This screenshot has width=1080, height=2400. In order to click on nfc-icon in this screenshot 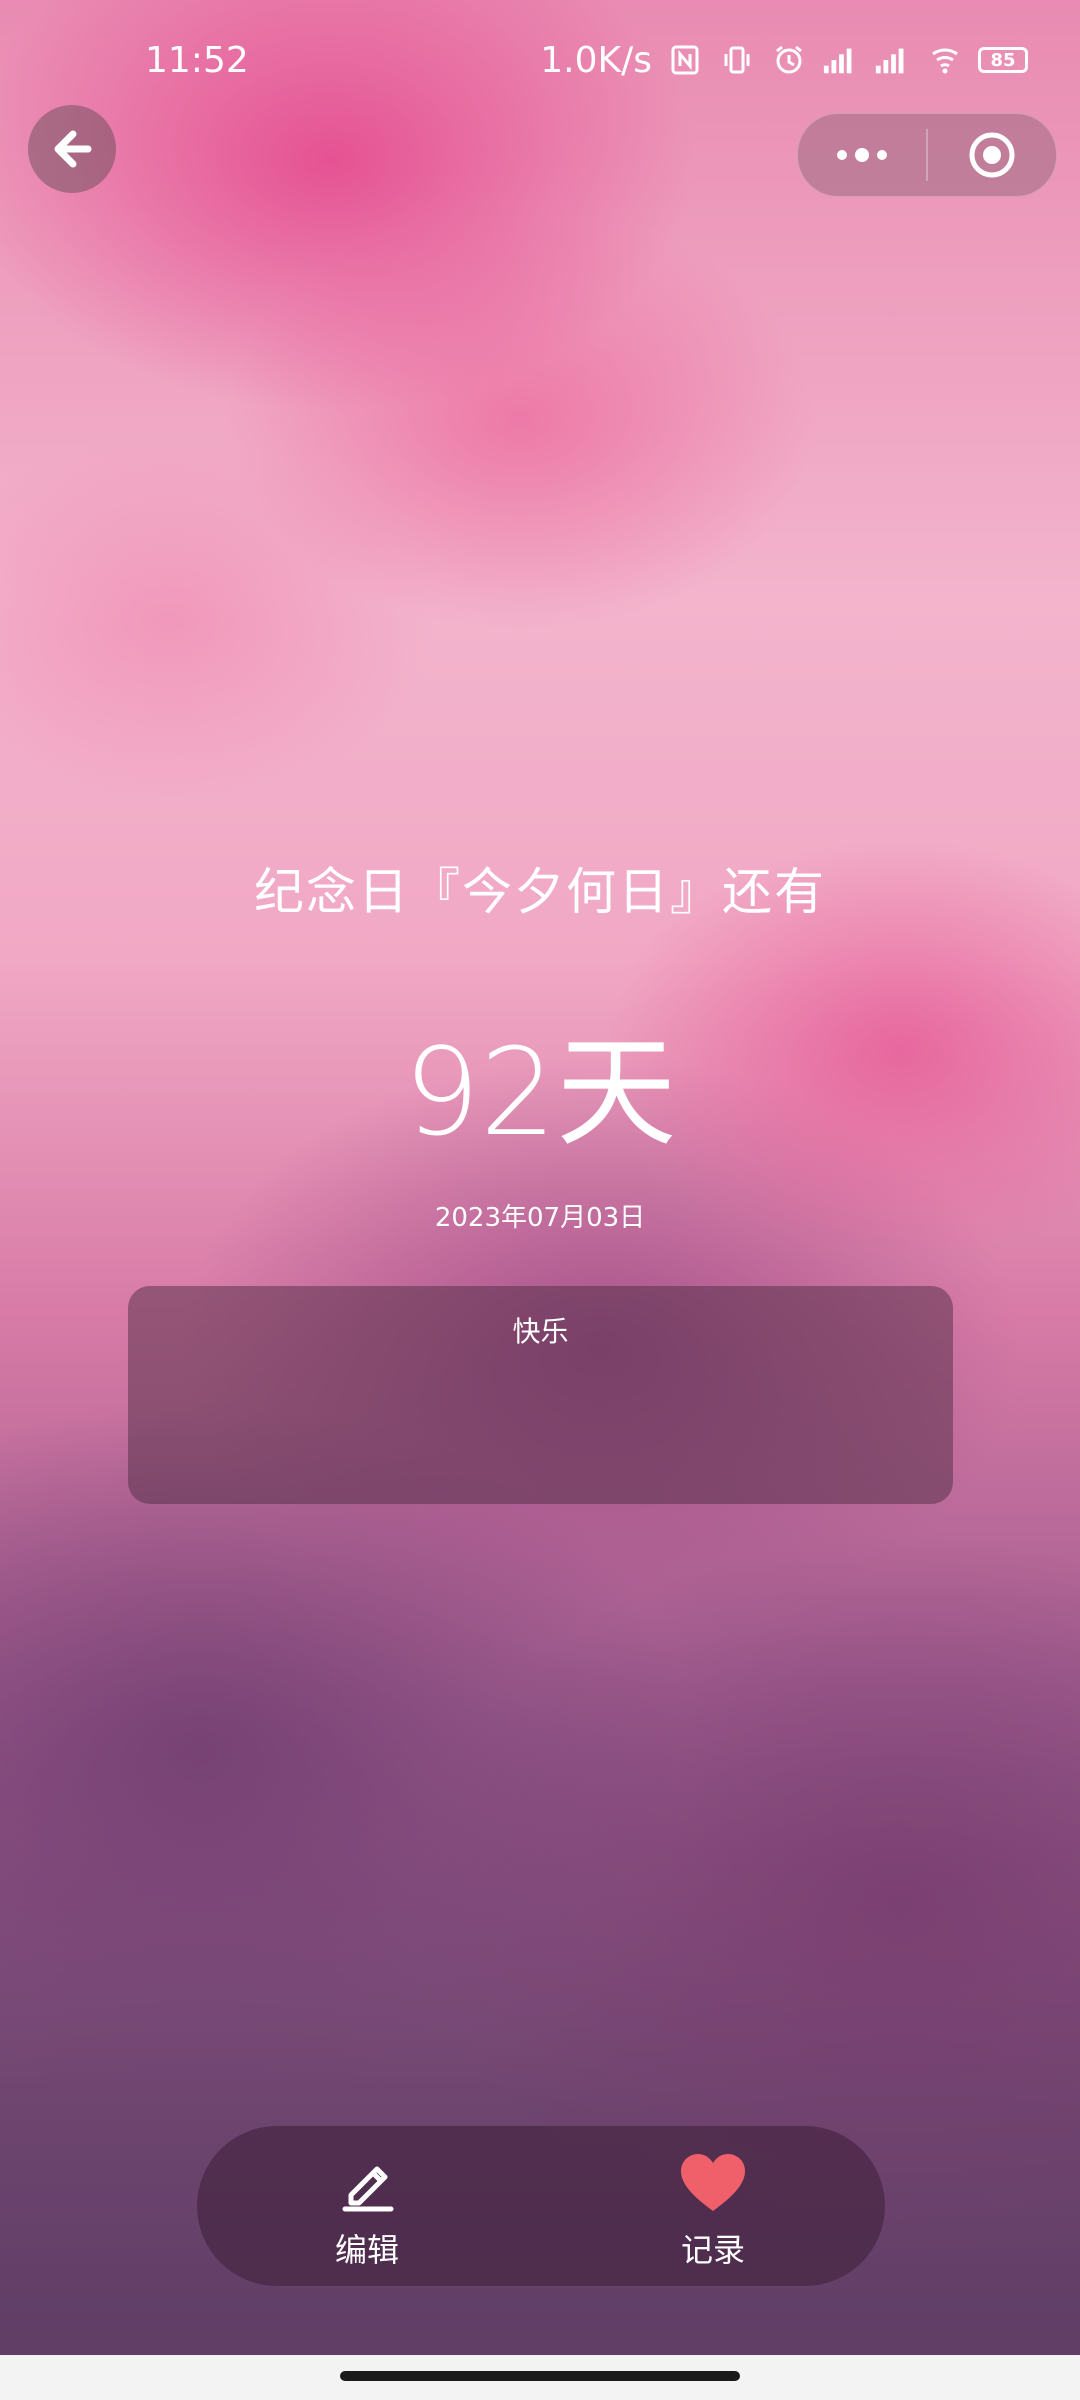, I will do `click(685, 60)`.